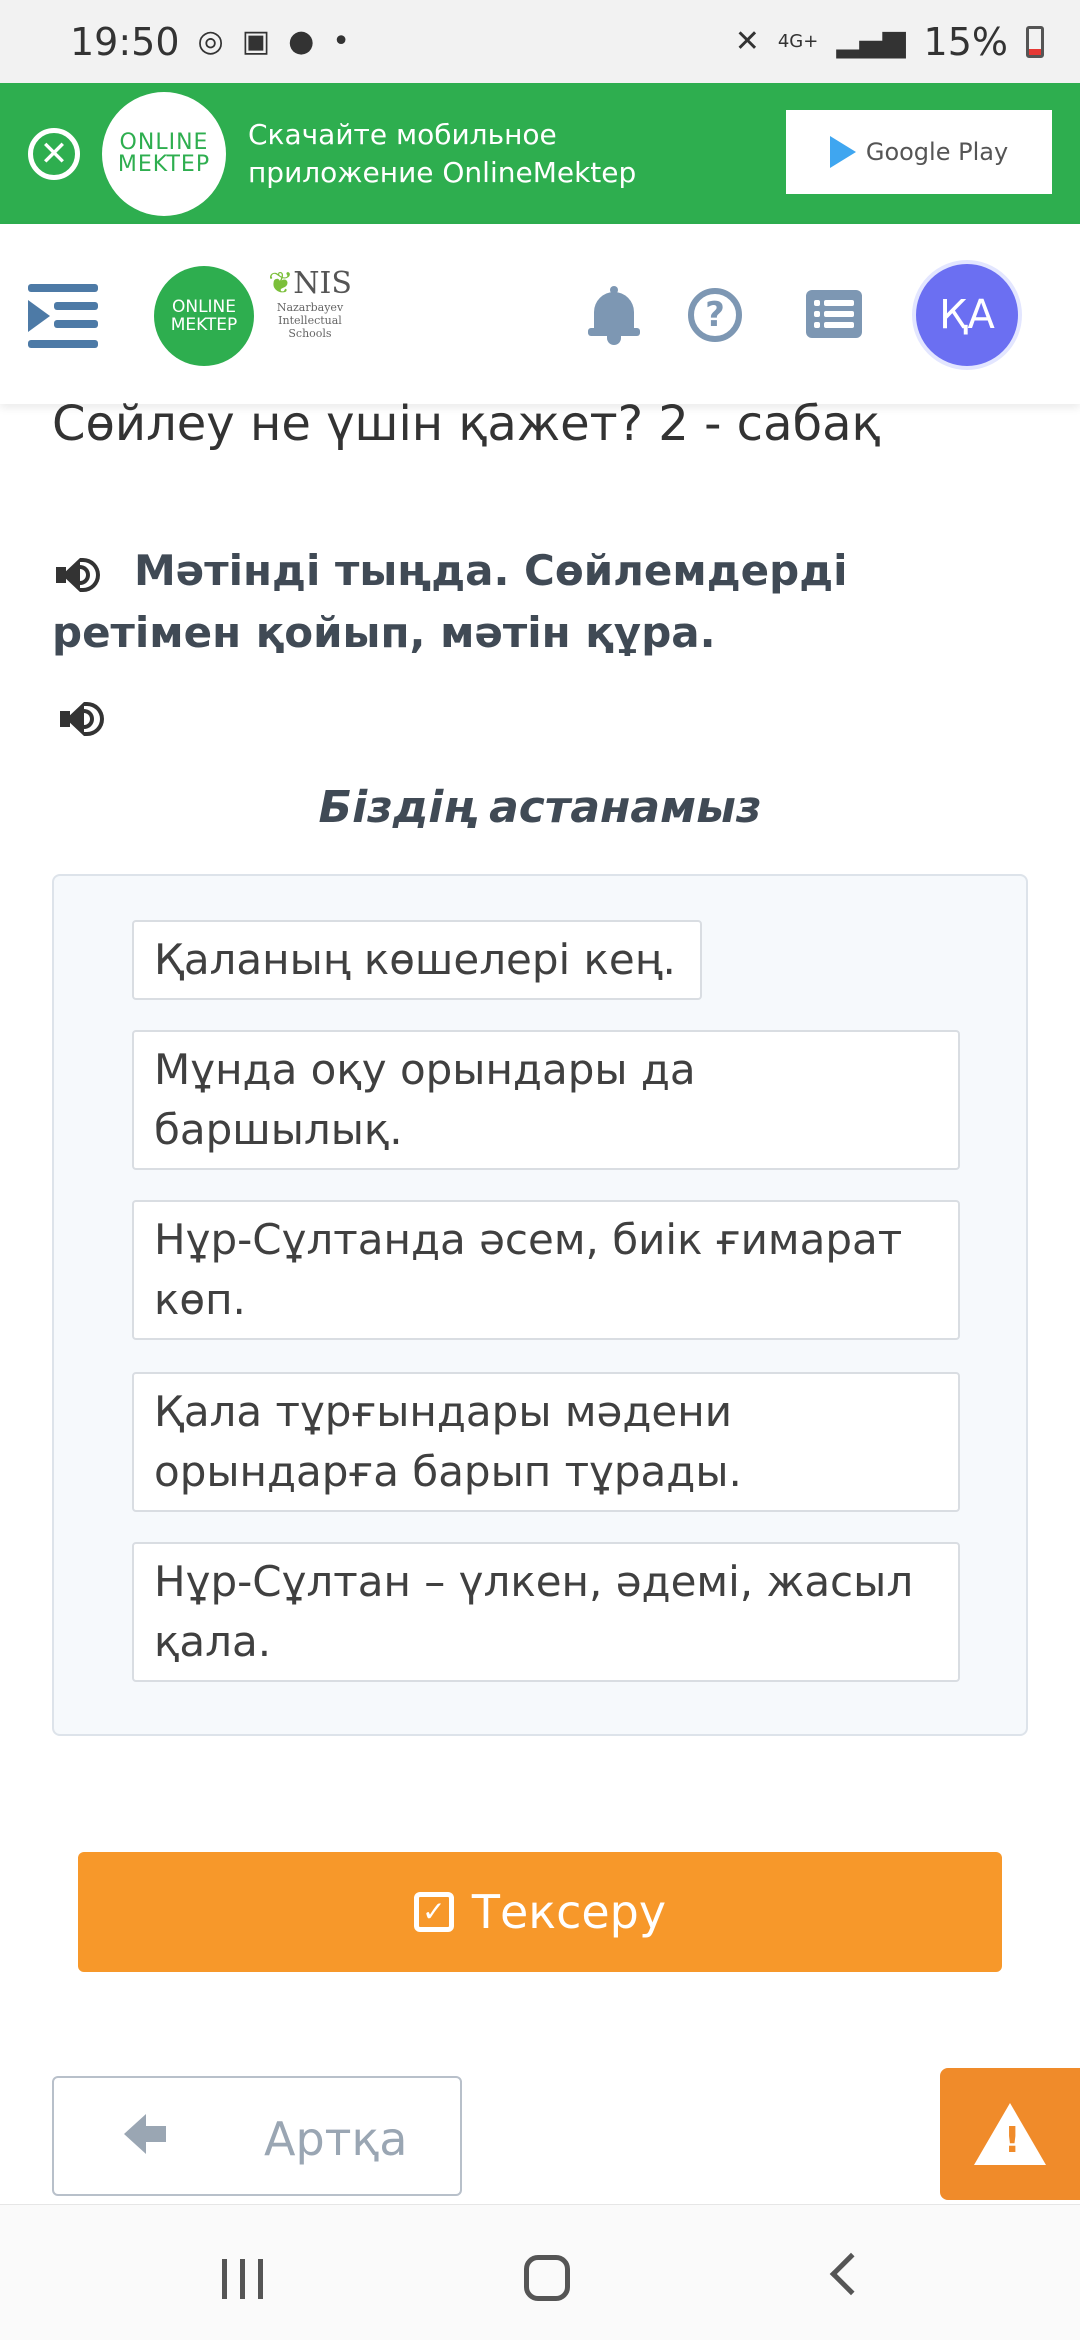 The width and height of the screenshot is (1080, 2340). Describe the element at coordinates (310, 320) in the screenshot. I see `nis-subtitle: Nazarbayev Intellectual Schools` at that location.